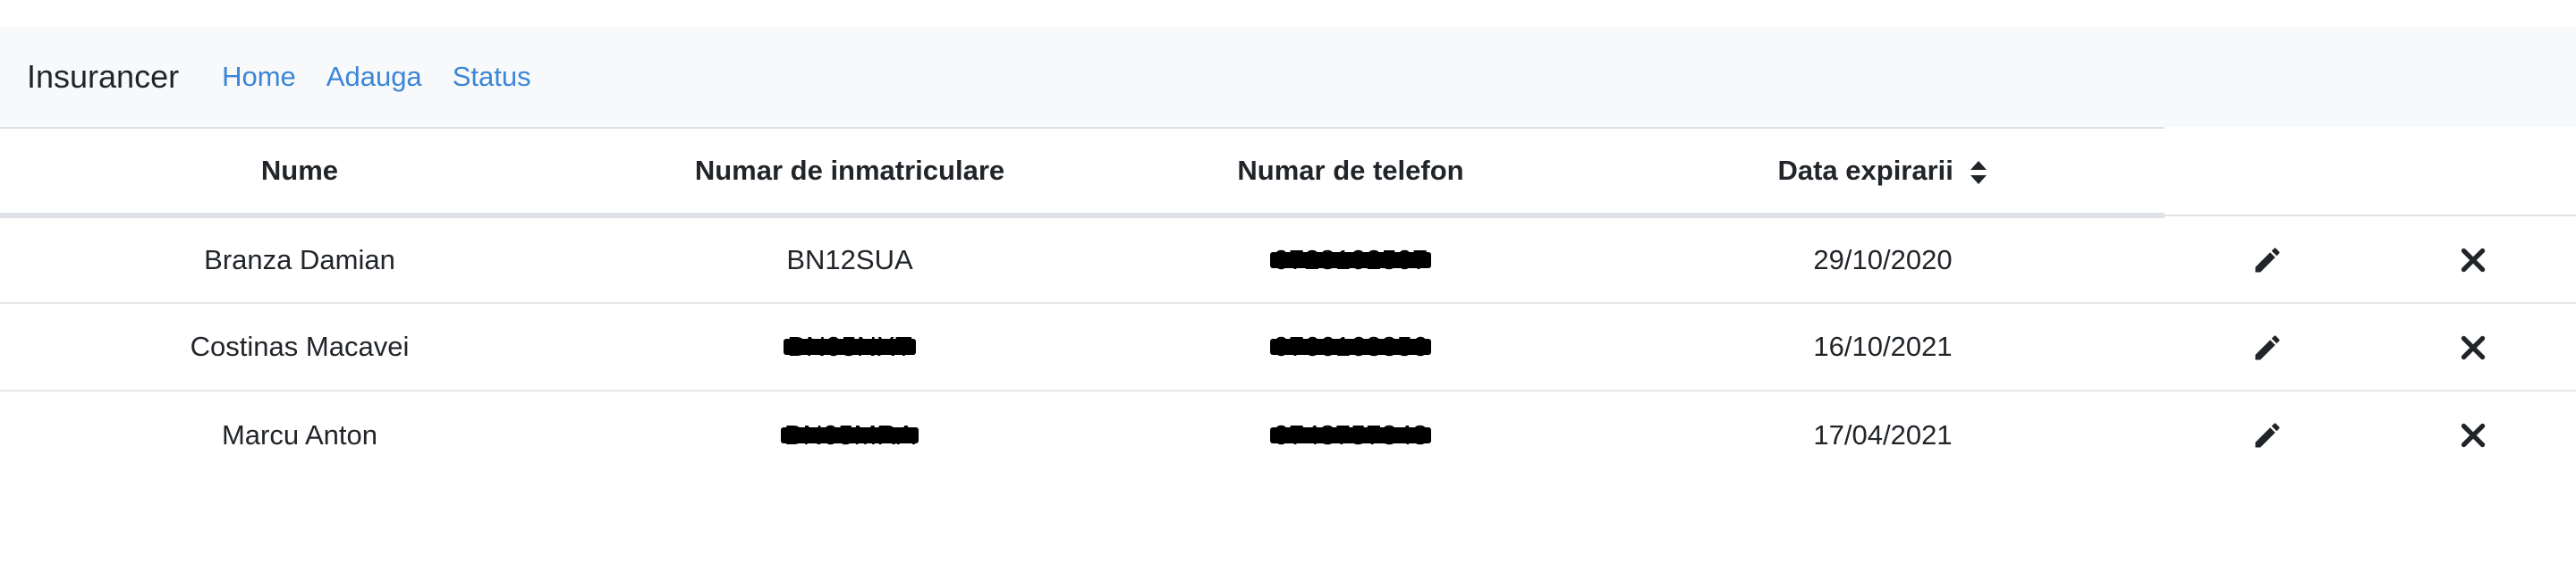  Describe the element at coordinates (849, 173) in the screenshot. I see `header-numar-inmatriculare: Numar de inmatriculare` at that location.